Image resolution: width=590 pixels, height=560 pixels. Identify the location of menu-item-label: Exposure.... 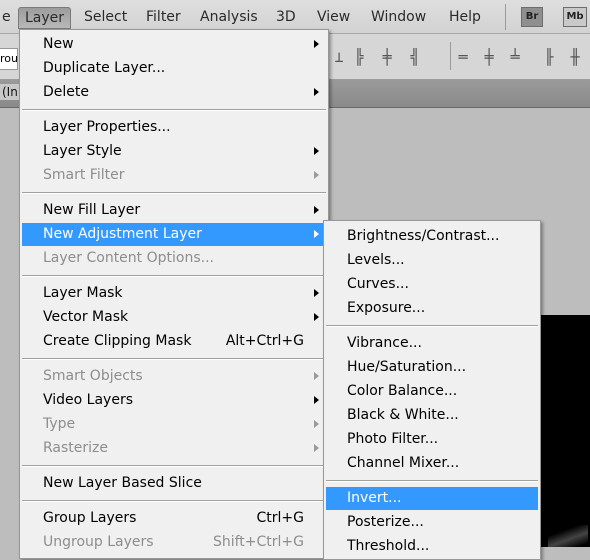
(386, 308).